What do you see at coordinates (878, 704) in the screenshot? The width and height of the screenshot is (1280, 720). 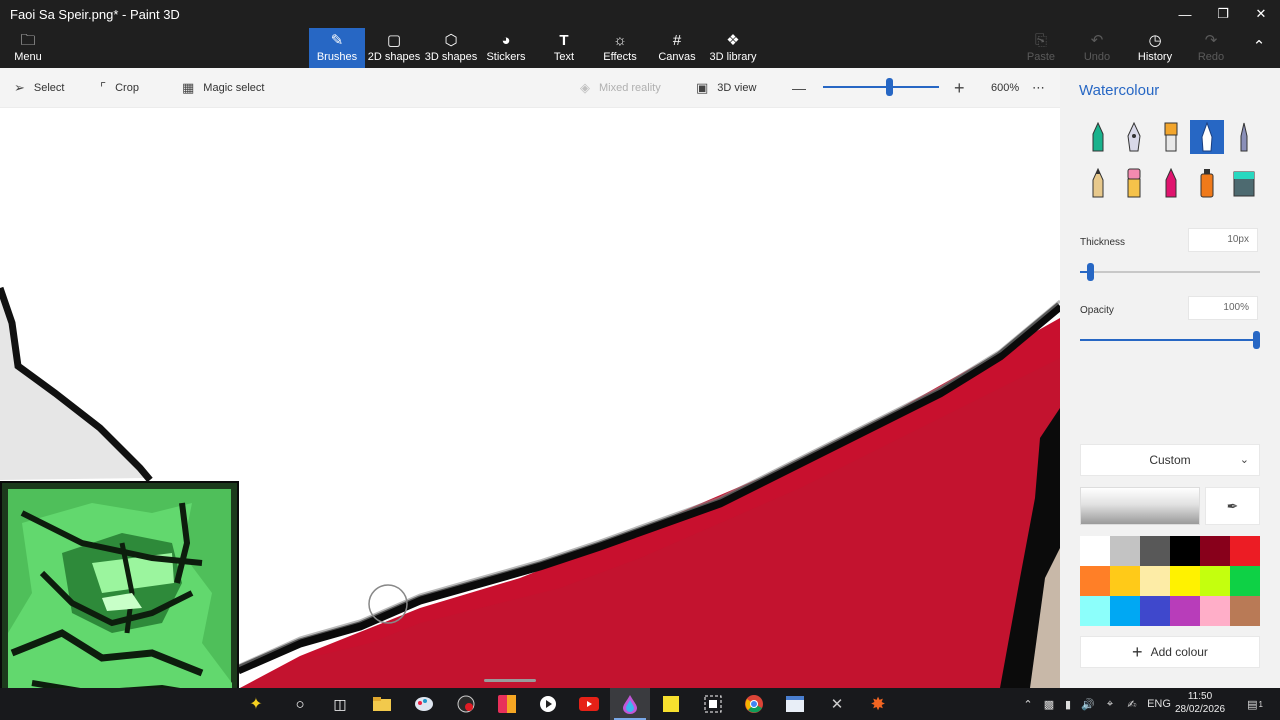 I see `taskbar-starburst-app: ✸` at bounding box center [878, 704].